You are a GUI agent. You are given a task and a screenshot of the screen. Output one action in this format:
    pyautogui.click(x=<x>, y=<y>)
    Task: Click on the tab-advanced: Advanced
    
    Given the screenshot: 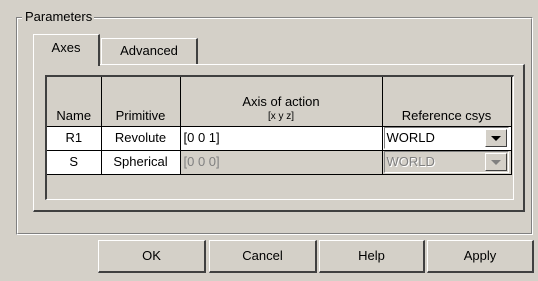 What is the action you would take?
    pyautogui.click(x=149, y=51)
    